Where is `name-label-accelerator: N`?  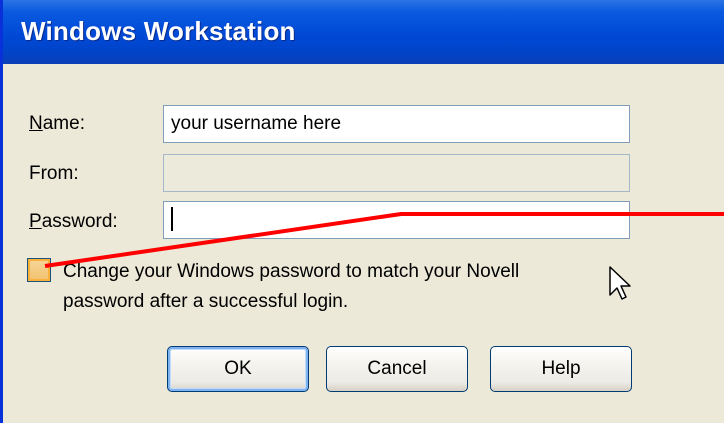 name-label-accelerator: N is located at coordinates (36, 123).